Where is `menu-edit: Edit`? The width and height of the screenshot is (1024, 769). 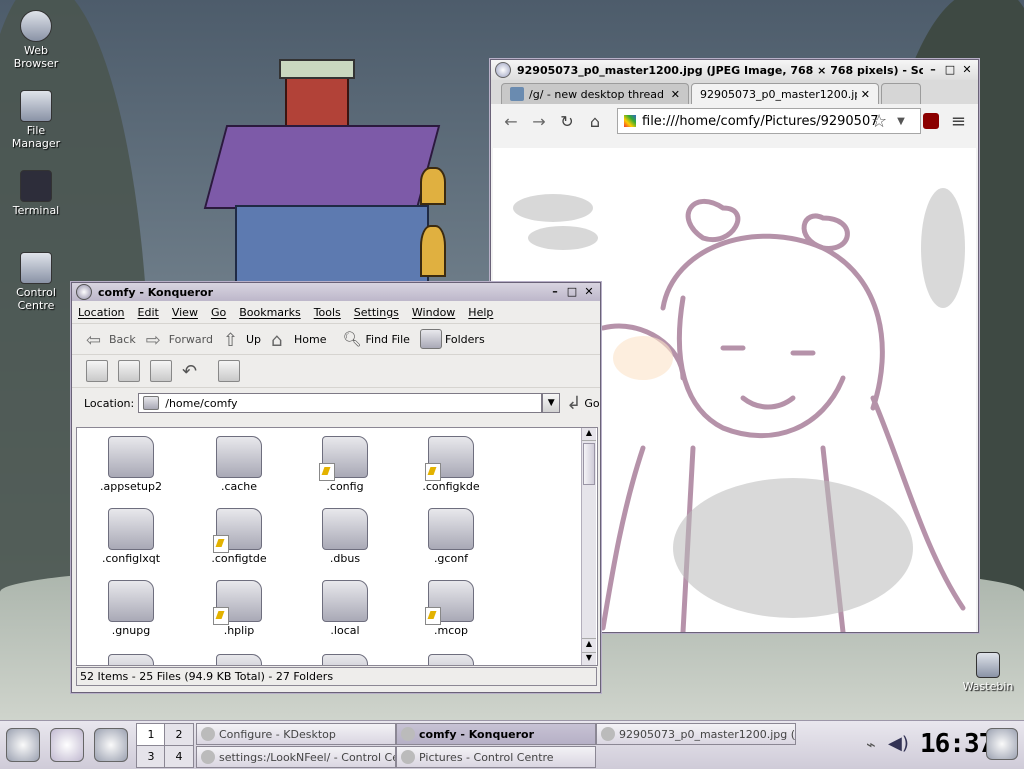
menu-edit: Edit is located at coordinates (148, 312).